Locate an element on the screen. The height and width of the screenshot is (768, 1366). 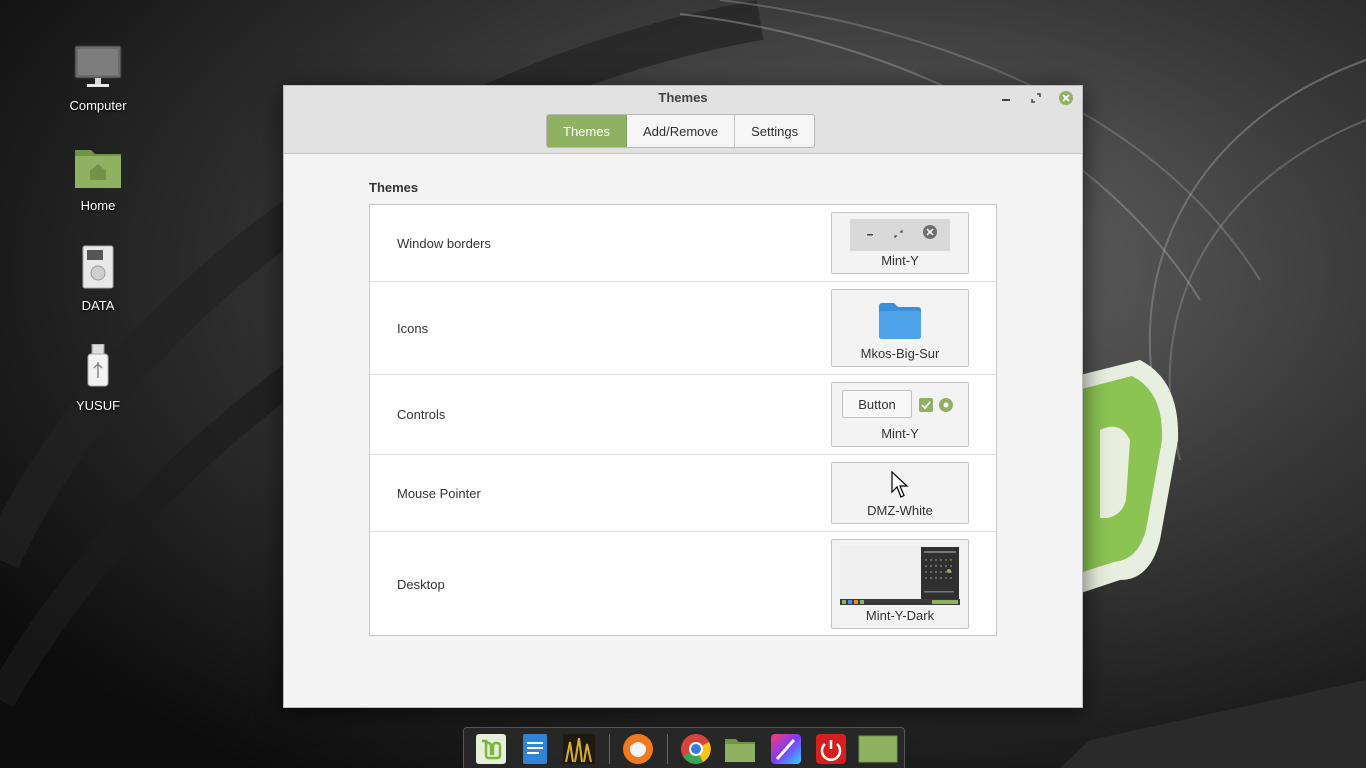
home-folder-icon is located at coordinates (98, 168).